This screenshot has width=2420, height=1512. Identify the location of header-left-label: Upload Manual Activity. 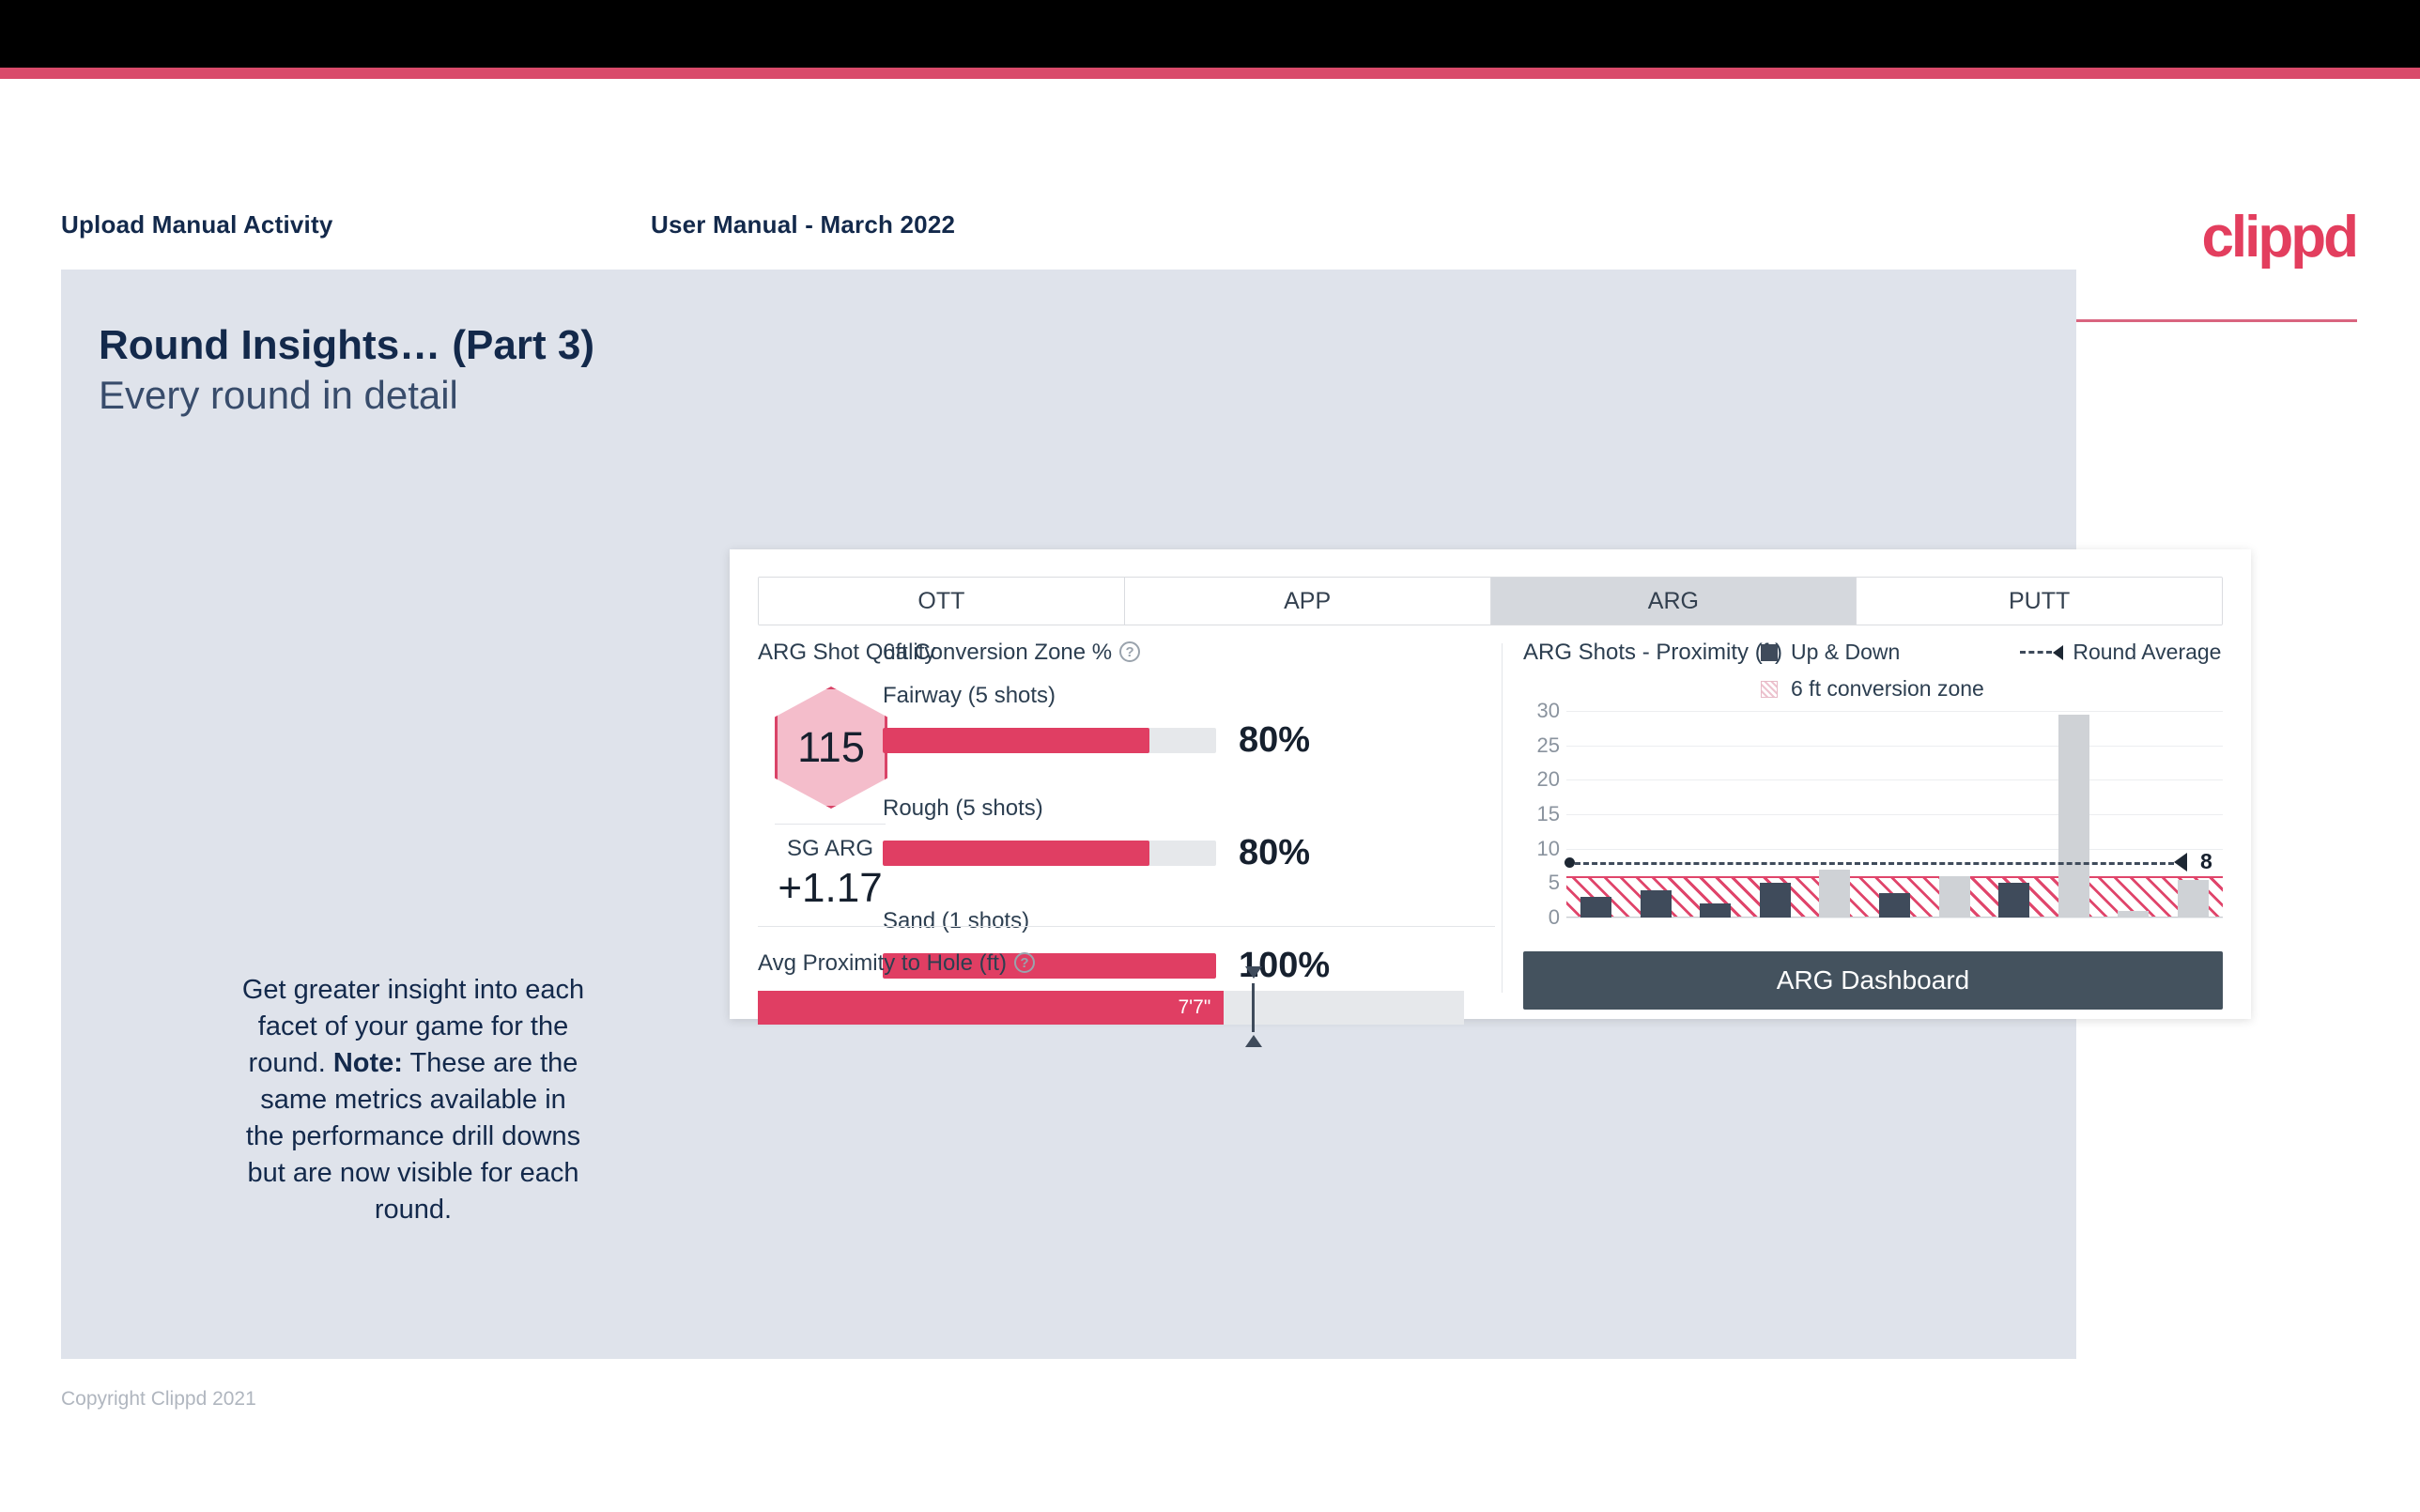
(197, 225).